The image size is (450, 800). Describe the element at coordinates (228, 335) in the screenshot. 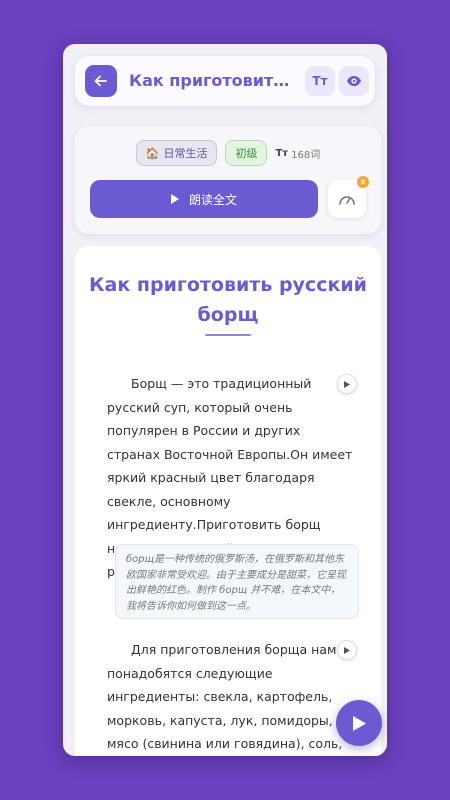

I see `title-divider` at that location.